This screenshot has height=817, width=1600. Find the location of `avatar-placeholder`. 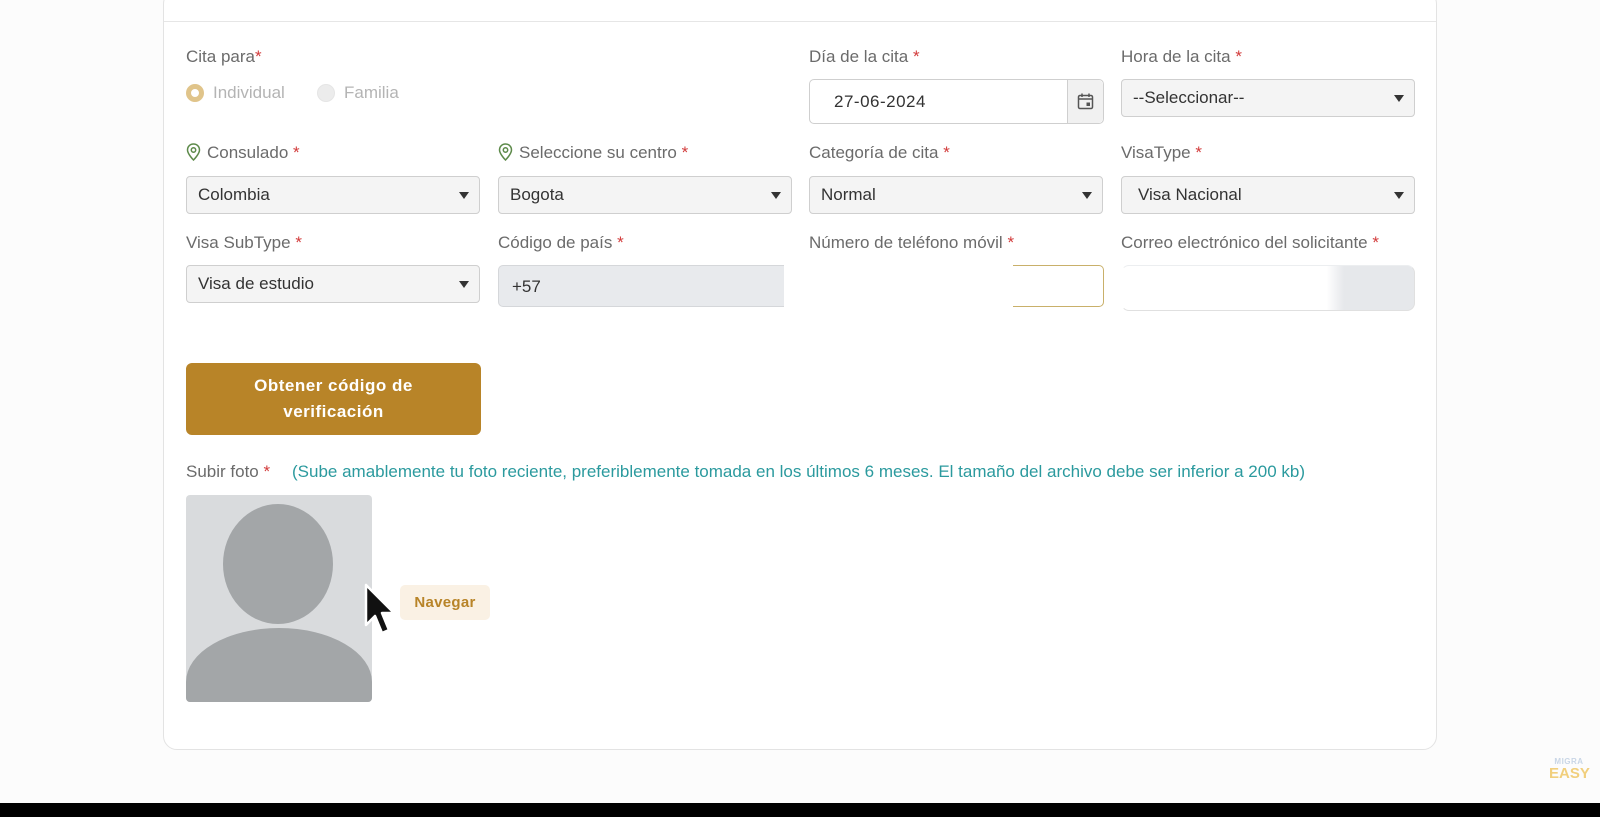

avatar-placeholder is located at coordinates (279, 598).